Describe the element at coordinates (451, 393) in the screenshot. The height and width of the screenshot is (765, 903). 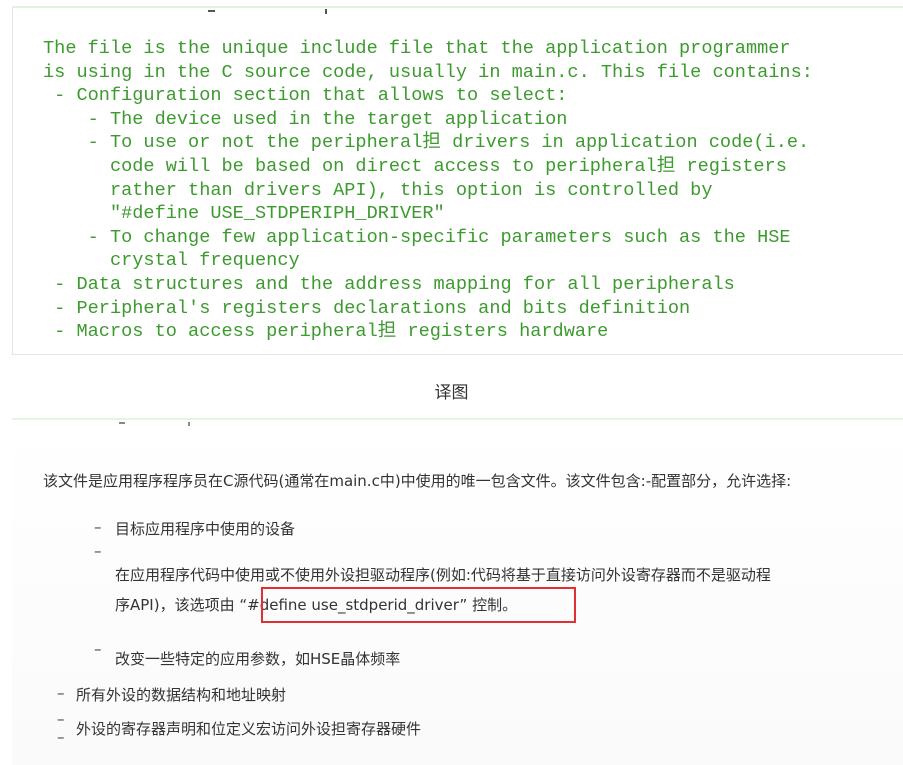
I see `translation-caption: 译图` at that location.